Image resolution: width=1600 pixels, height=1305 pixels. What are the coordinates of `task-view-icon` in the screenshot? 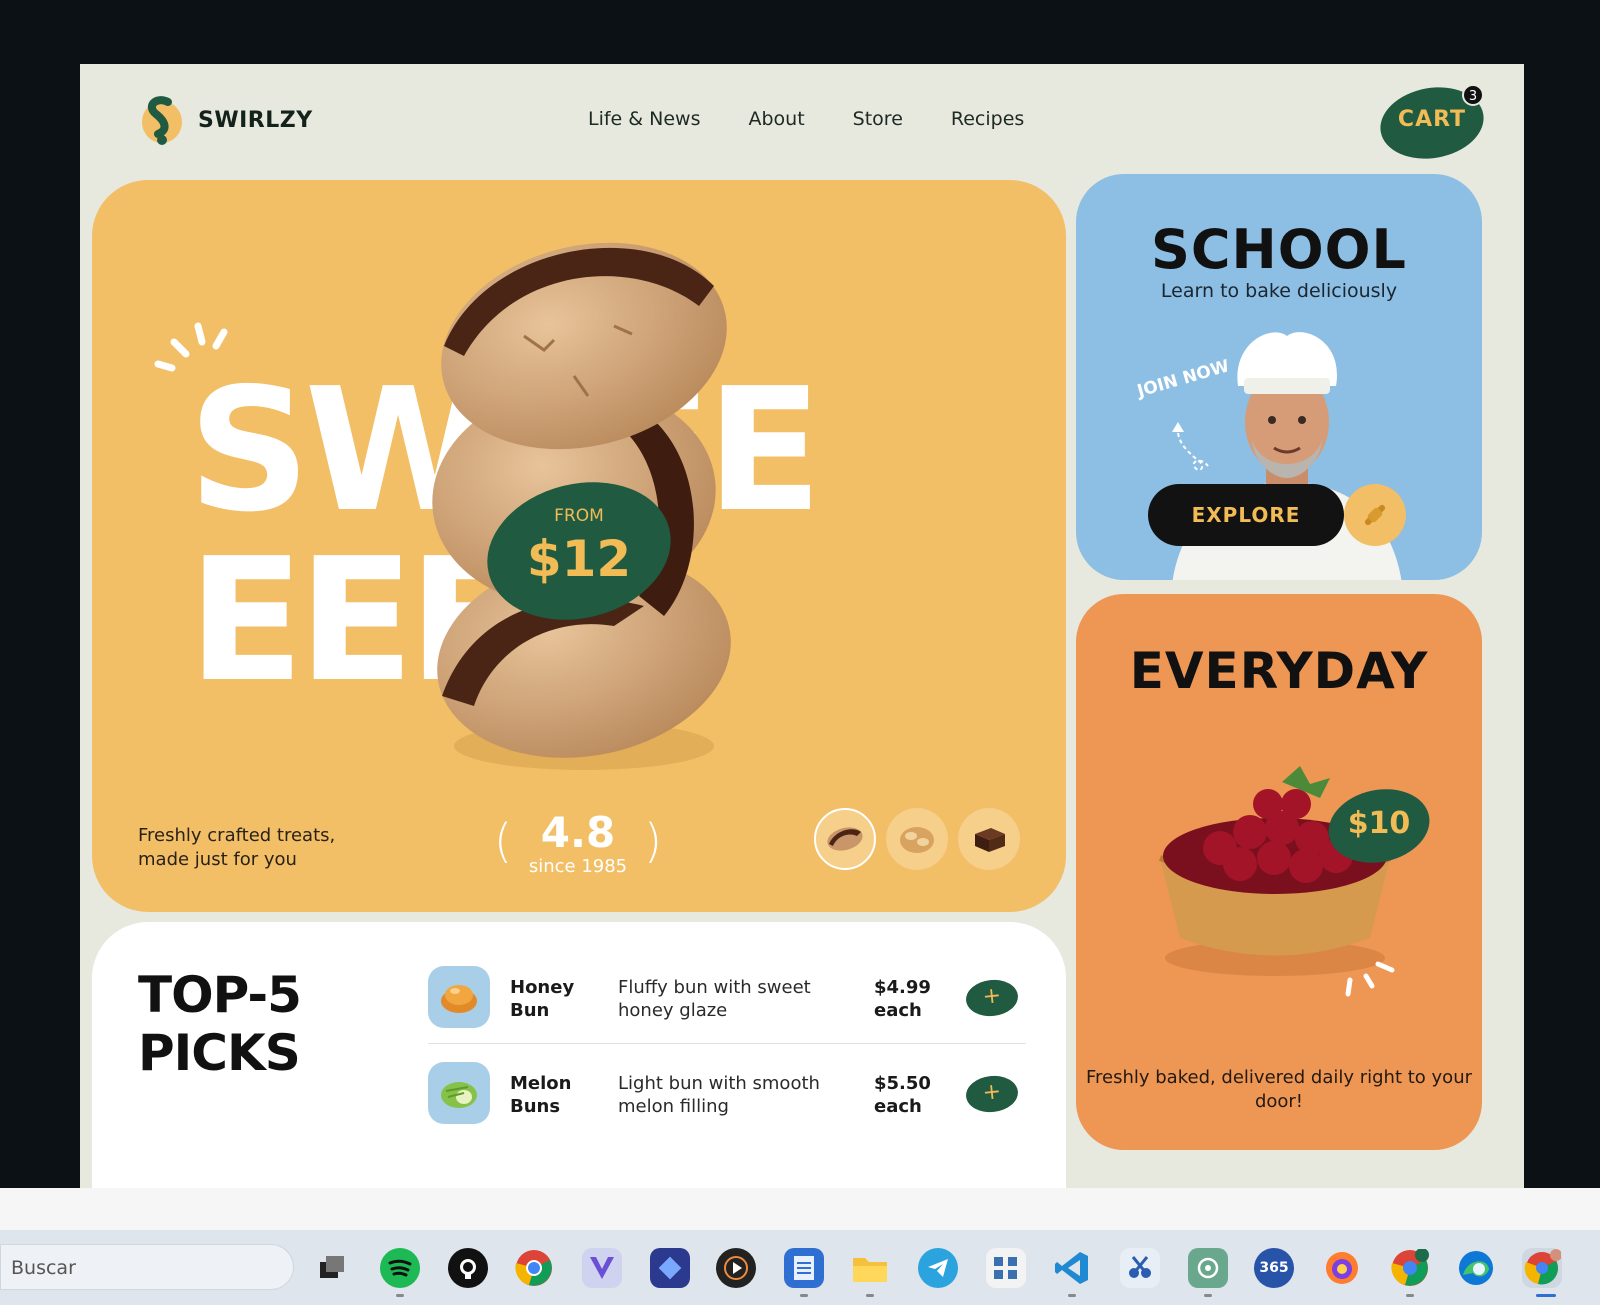 It's located at (332, 1268).